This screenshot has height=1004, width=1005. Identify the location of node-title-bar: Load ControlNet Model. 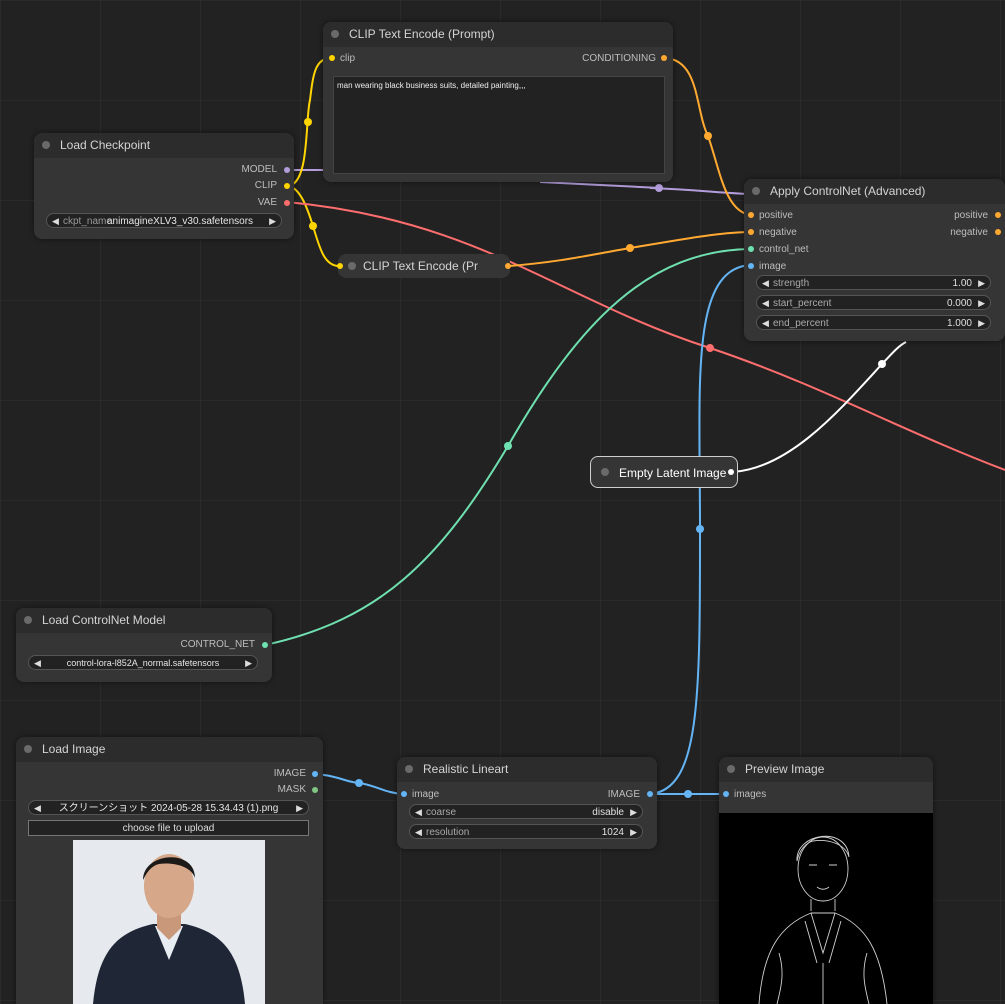
(144, 620).